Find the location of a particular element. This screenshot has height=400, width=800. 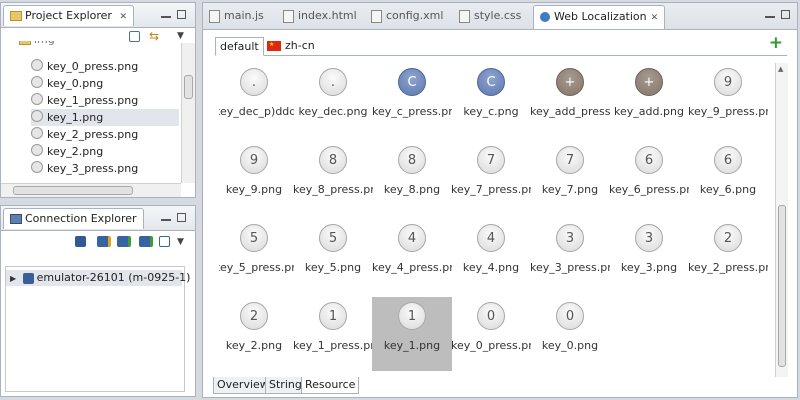

resource-item: 8 key_8_press.pr is located at coordinates (333, 178).